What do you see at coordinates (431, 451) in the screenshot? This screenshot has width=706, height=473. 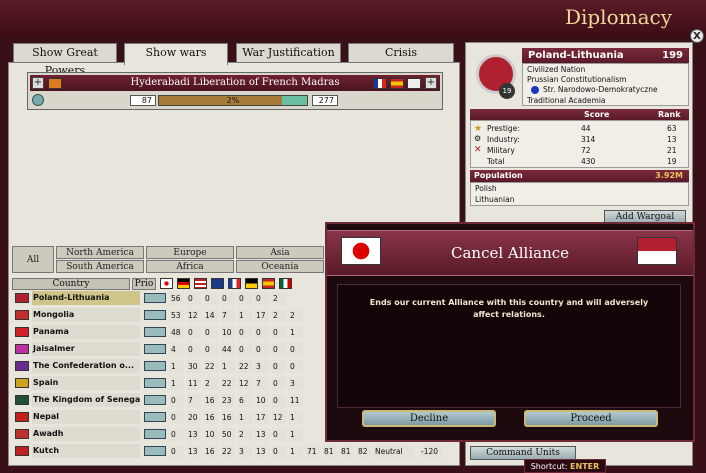 I see `influence-value: -120` at bounding box center [431, 451].